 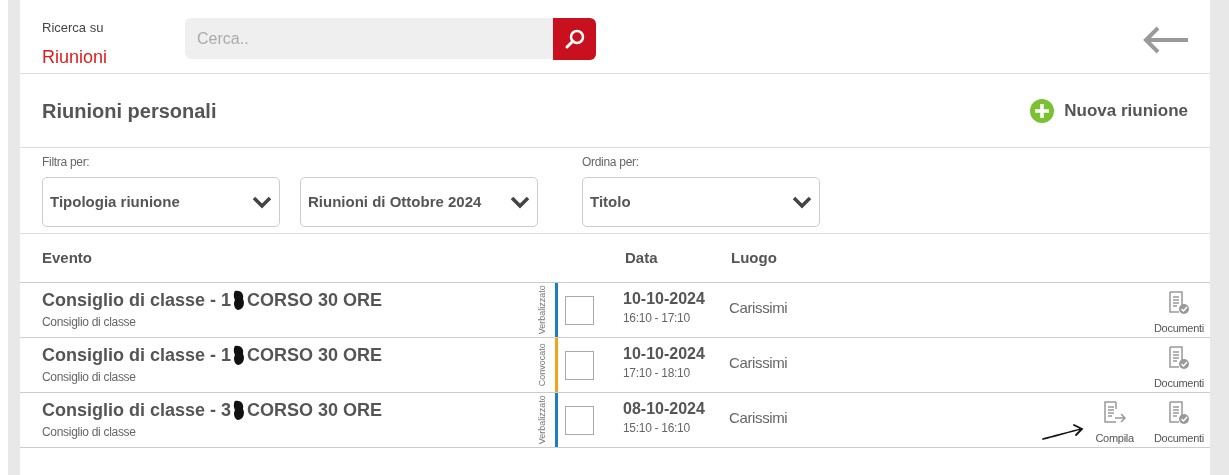 What do you see at coordinates (1042, 110) in the screenshot?
I see `plus-circle-icon` at bounding box center [1042, 110].